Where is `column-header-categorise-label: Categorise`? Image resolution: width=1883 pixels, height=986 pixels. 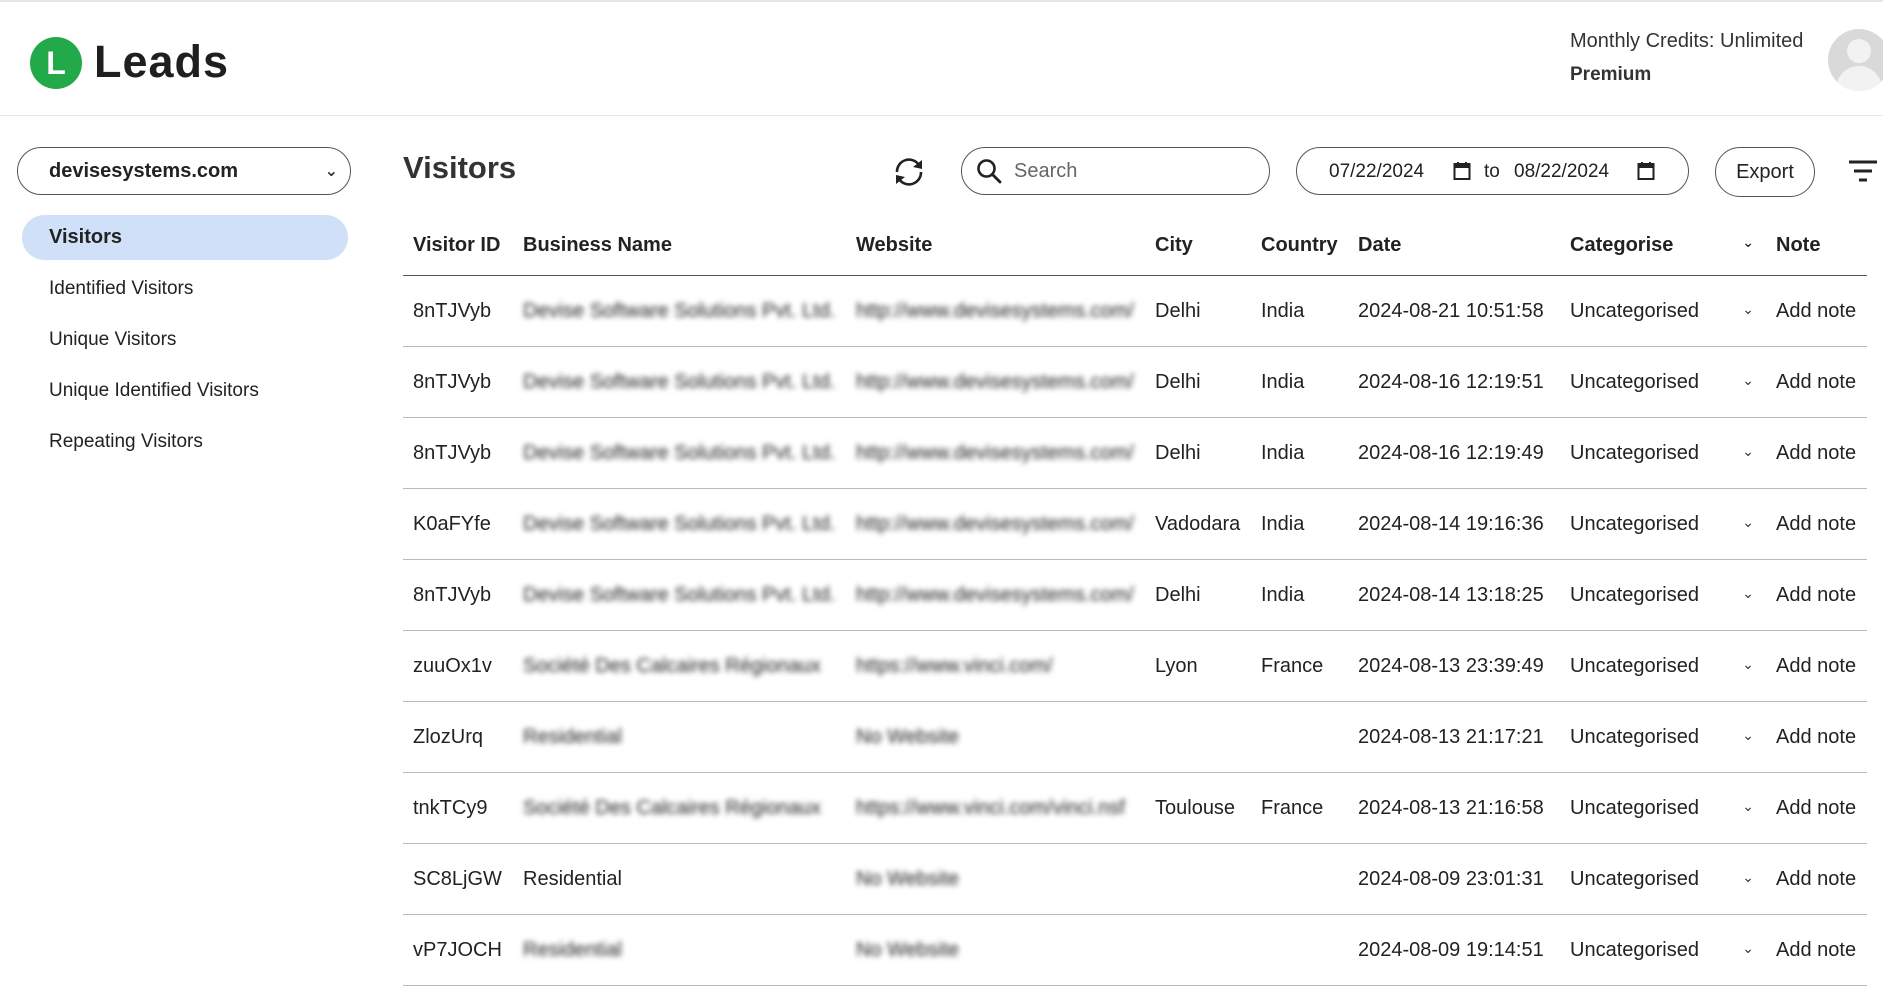 column-header-categorise-label: Categorise is located at coordinates (1622, 244).